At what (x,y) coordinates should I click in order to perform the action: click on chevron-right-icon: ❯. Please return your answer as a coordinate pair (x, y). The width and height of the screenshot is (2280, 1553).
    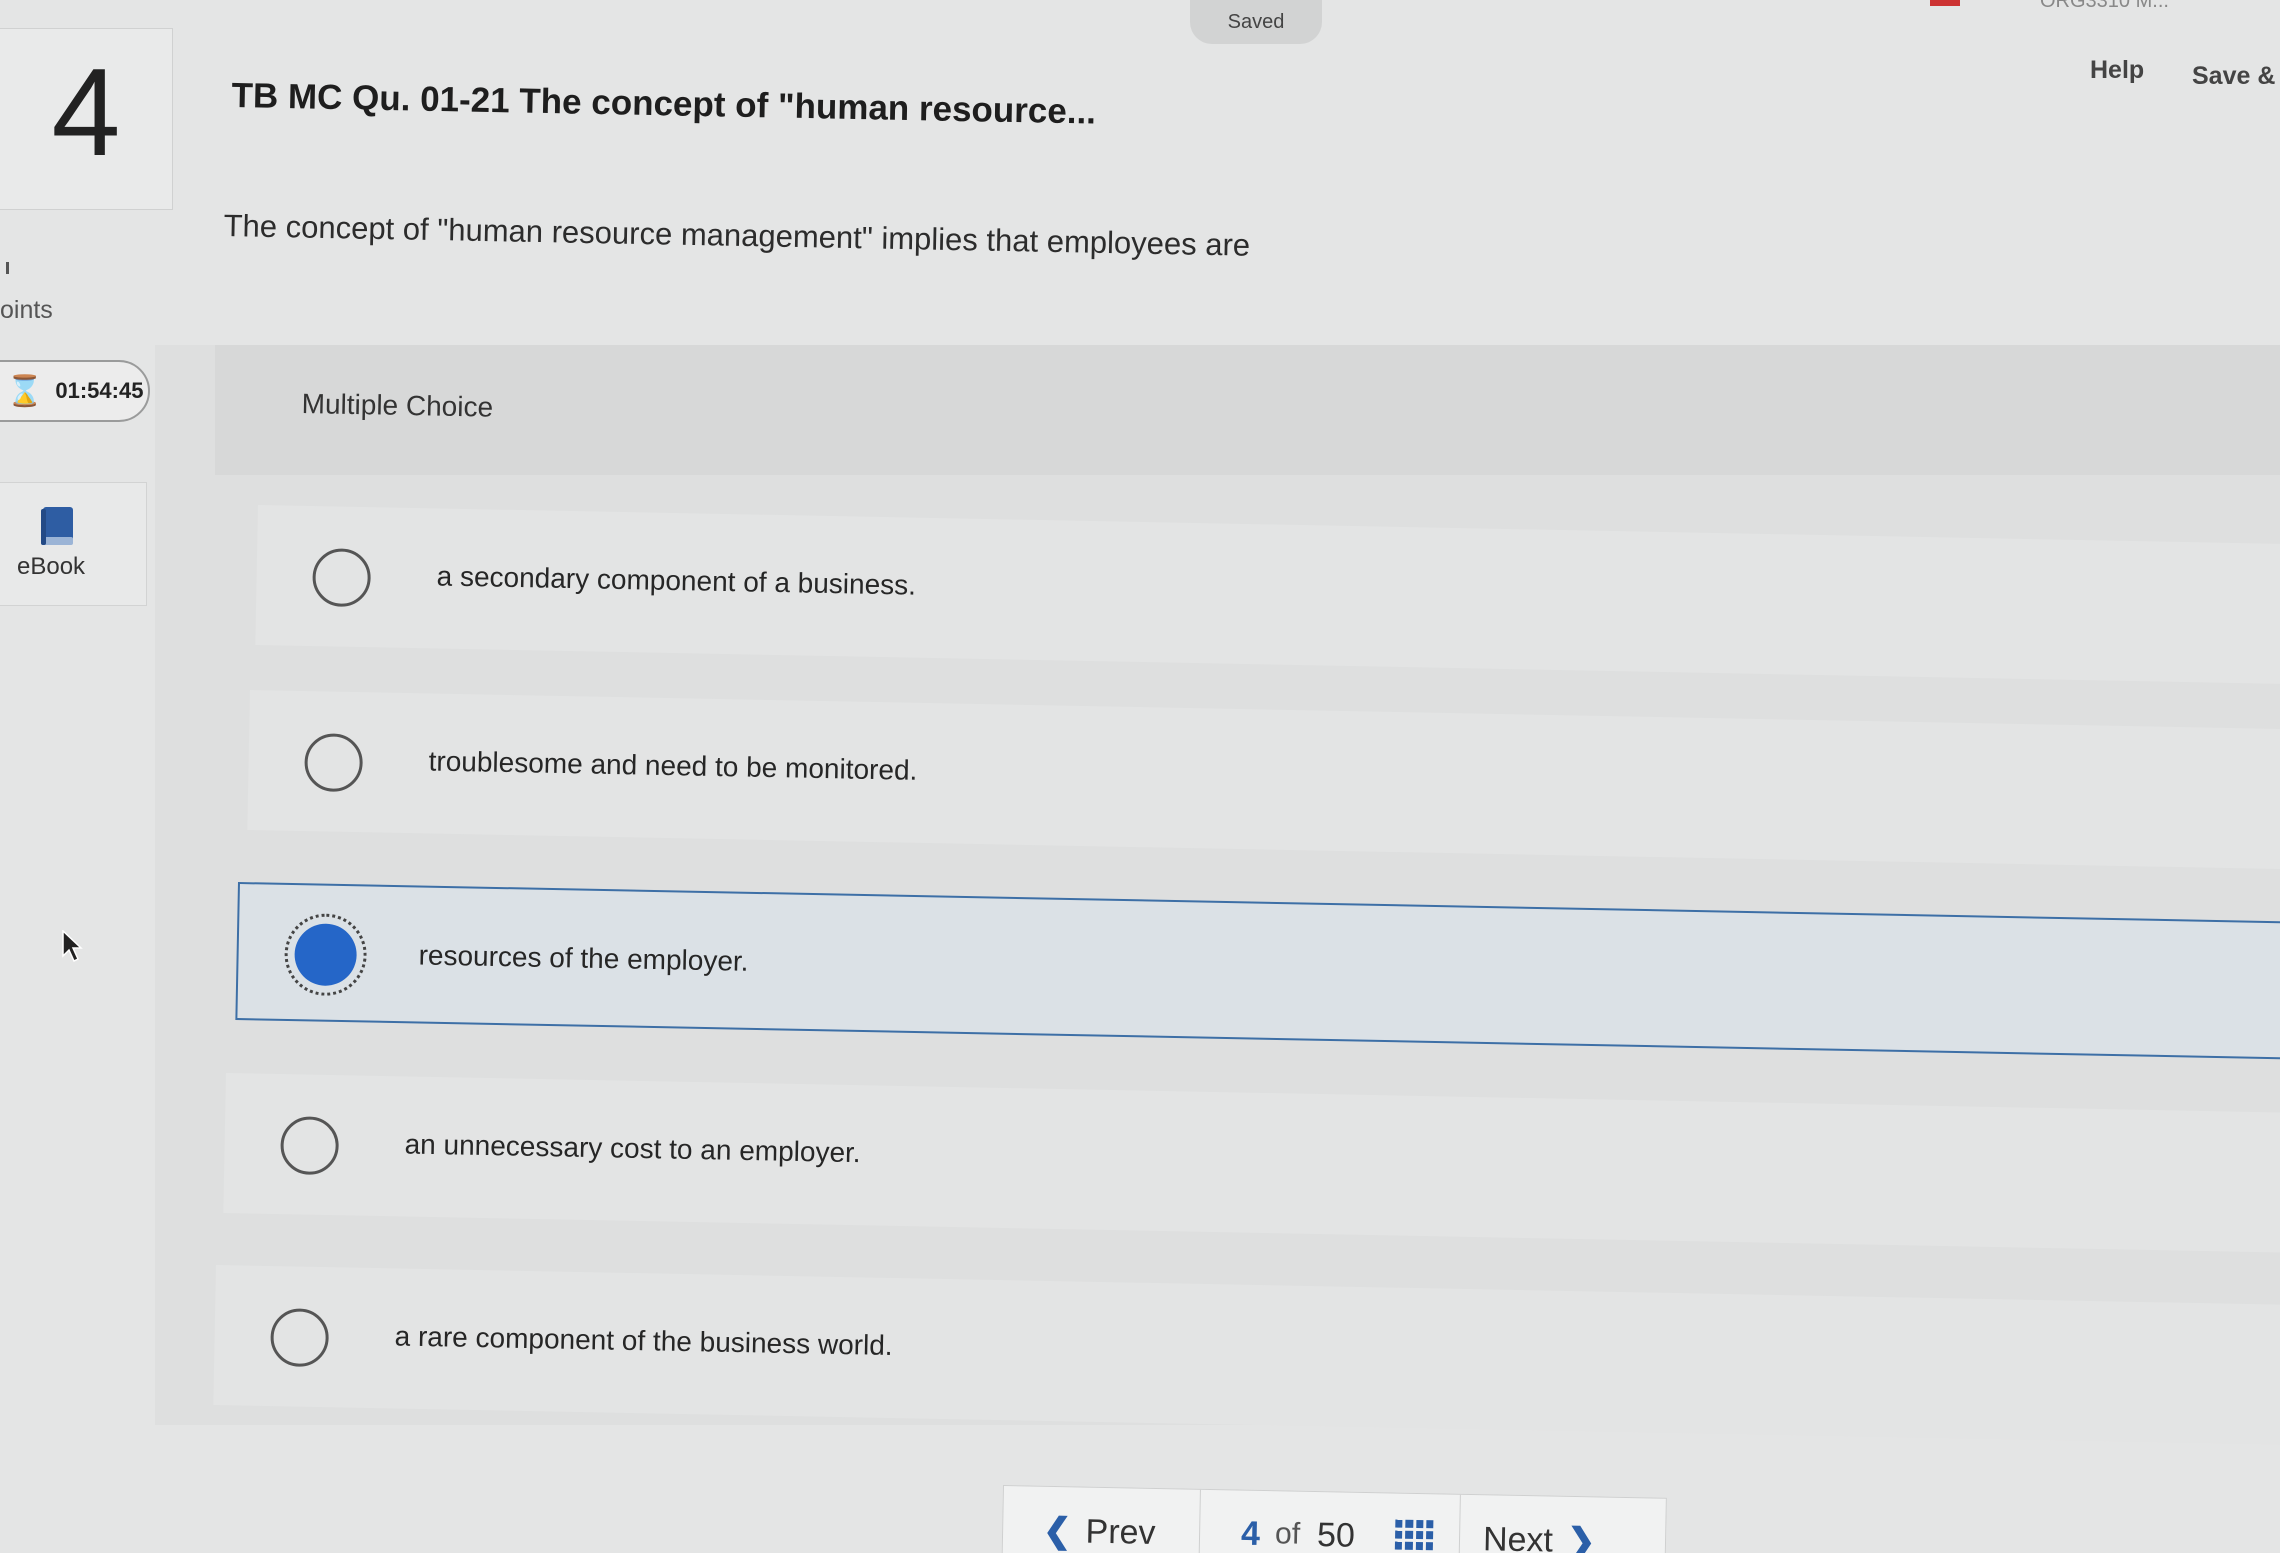
    Looking at the image, I should click on (1581, 1537).